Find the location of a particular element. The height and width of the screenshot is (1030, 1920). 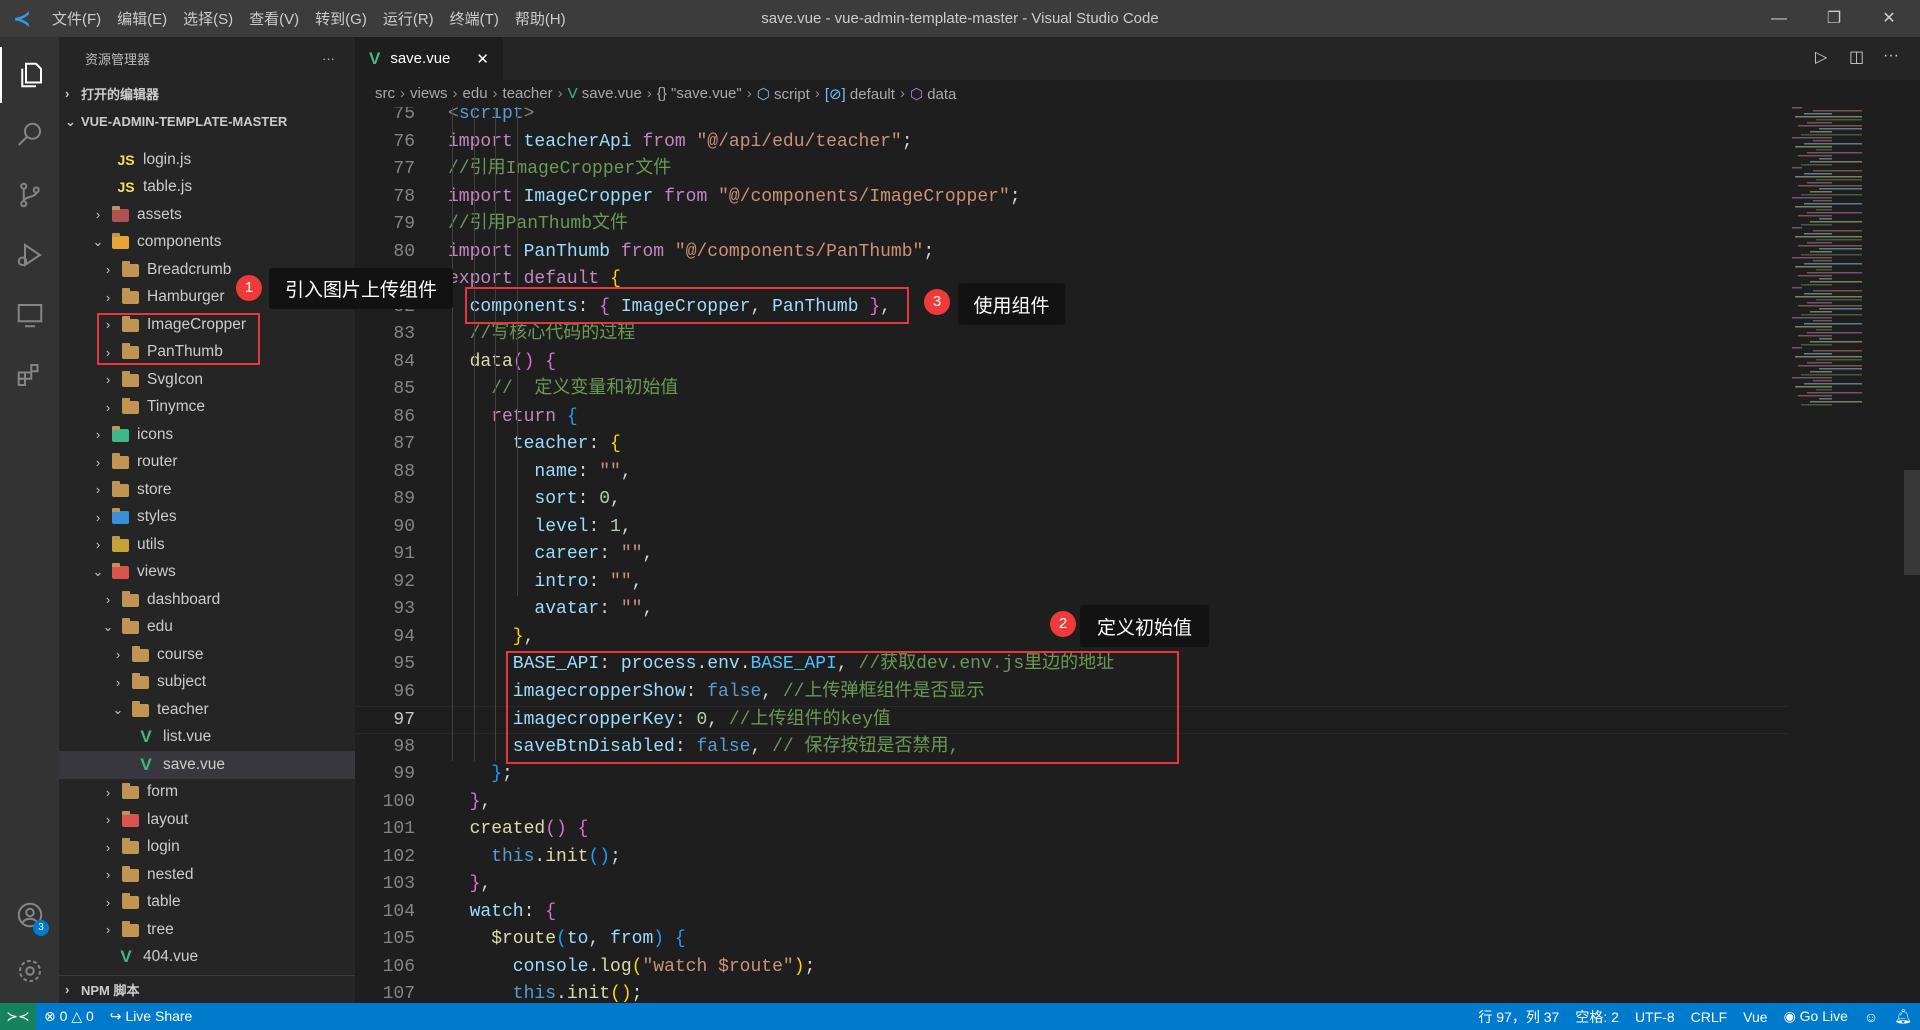

cursor-position: 行 97，列 37 is located at coordinates (1518, 1017).